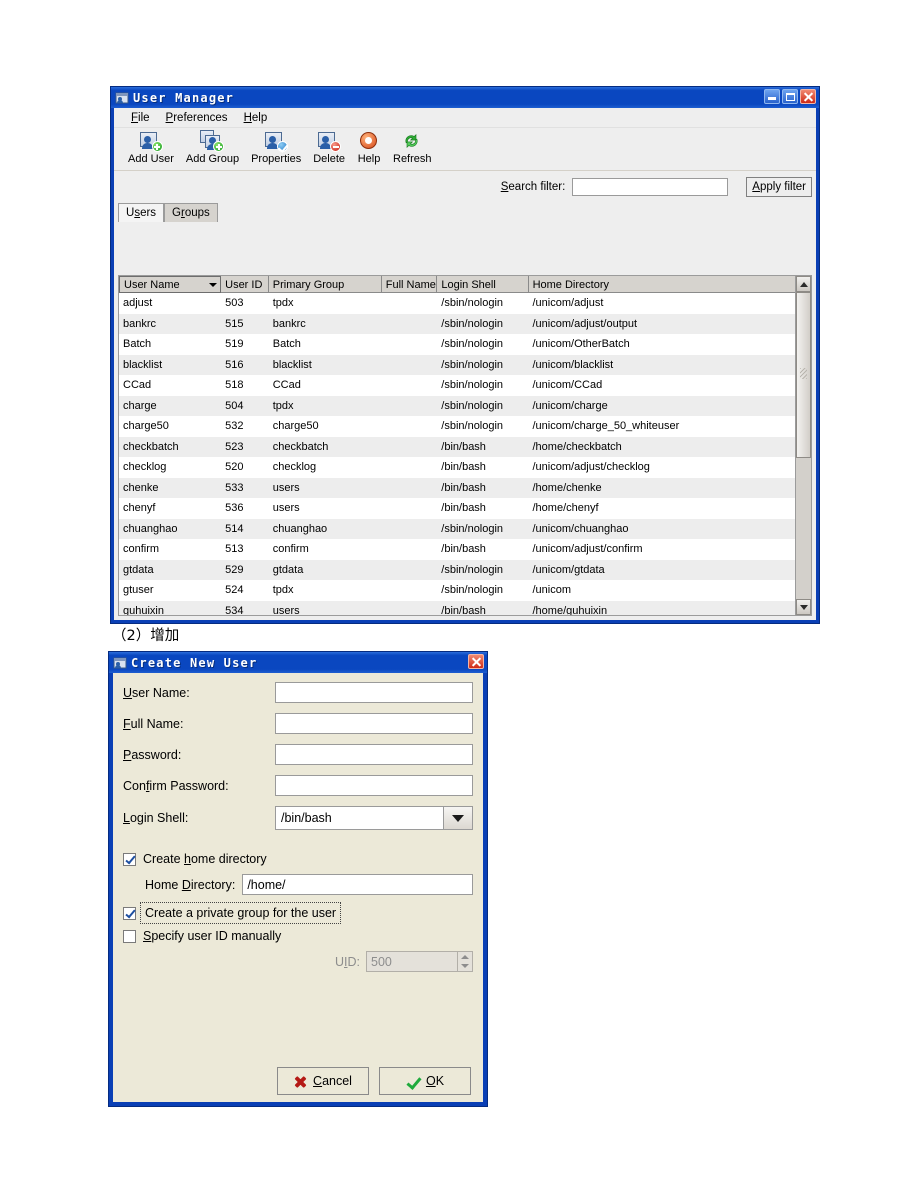 Image resolution: width=920 pixels, height=1191 pixels. I want to click on dialog-titlebar: Create New User, so click(298, 662).